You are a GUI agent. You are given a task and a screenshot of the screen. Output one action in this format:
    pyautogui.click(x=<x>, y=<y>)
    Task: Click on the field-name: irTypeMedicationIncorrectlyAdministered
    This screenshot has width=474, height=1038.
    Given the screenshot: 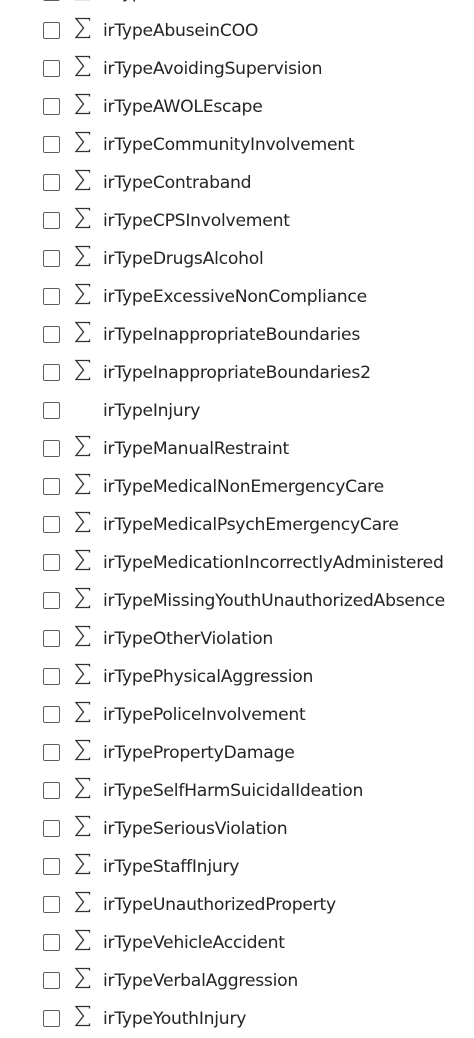 What is the action you would take?
    pyautogui.click(x=273, y=563)
    